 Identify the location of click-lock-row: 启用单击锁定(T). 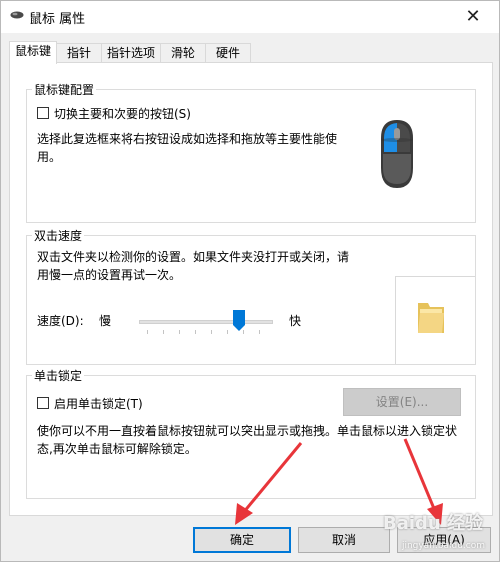
(127, 404).